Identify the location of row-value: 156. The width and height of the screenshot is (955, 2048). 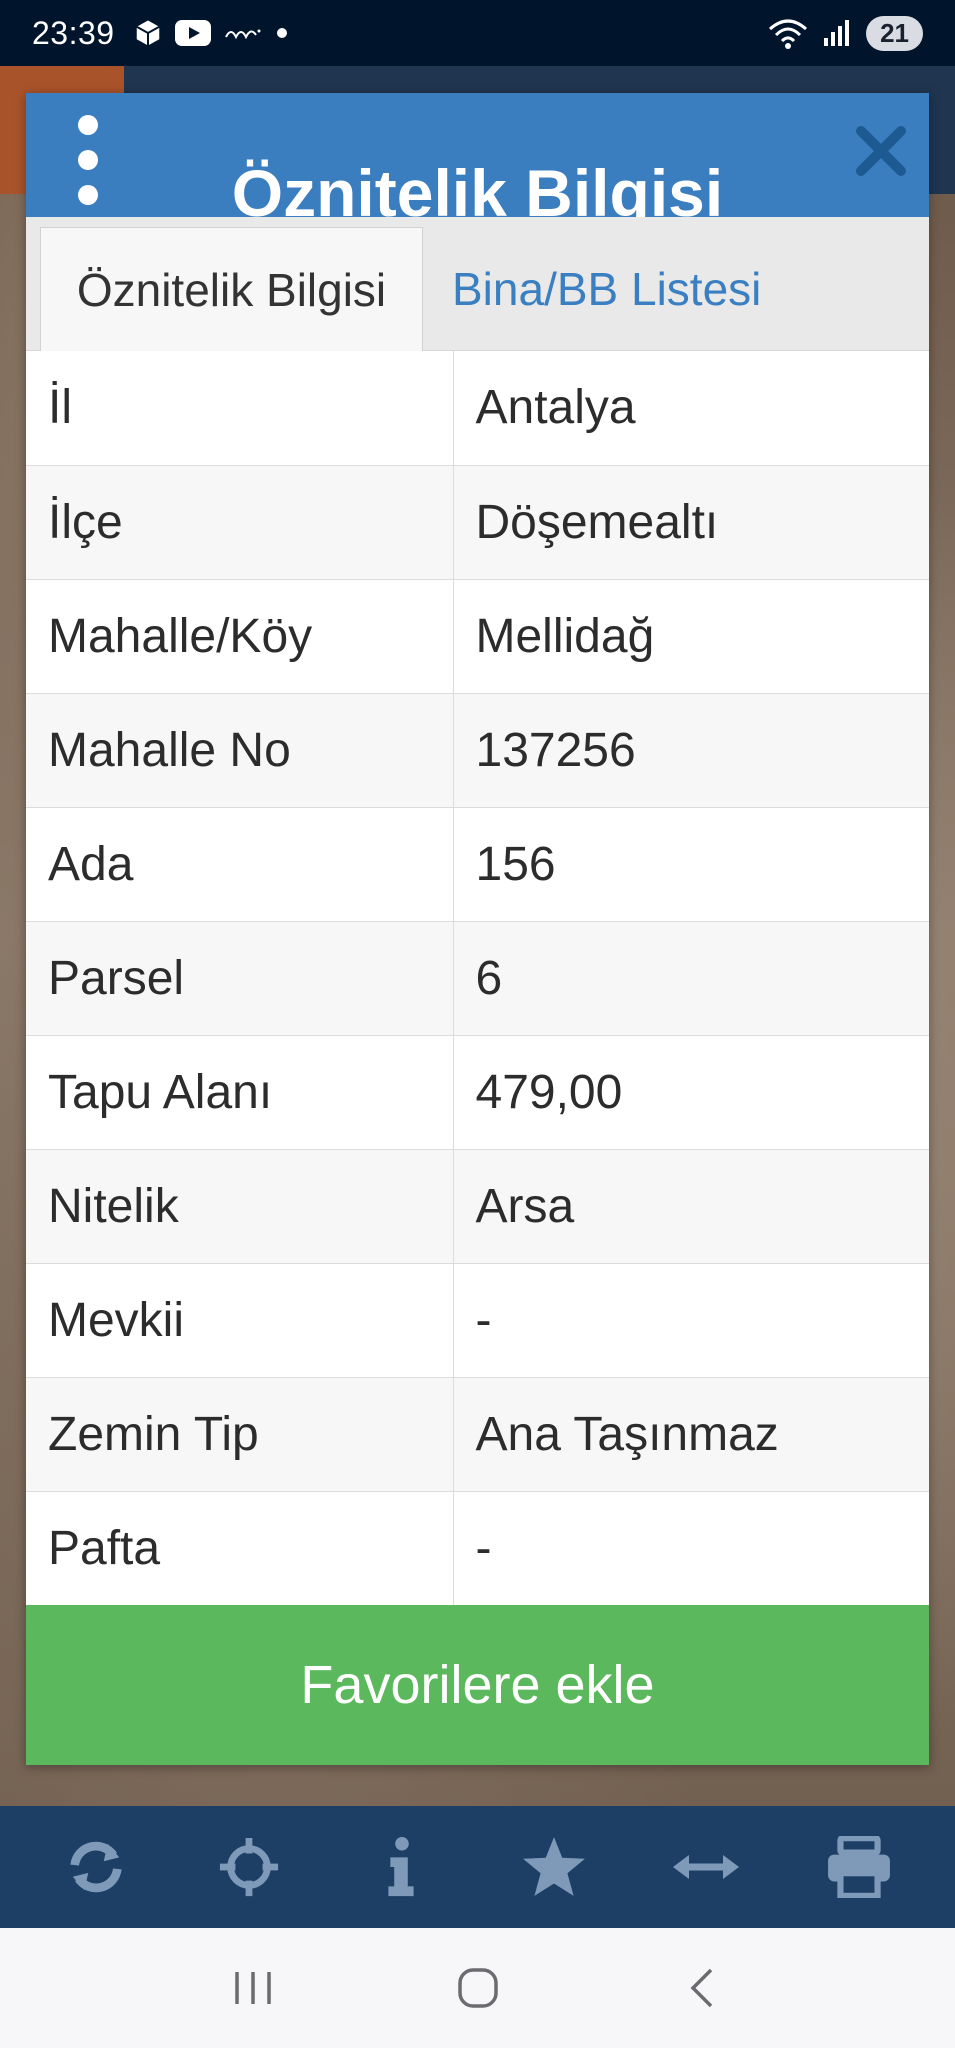
(691, 864).